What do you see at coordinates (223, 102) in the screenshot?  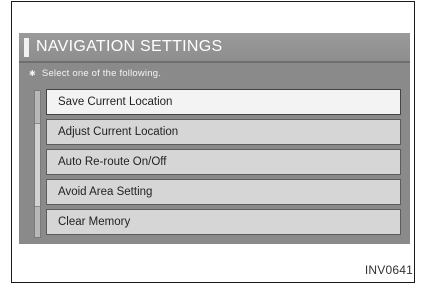 I see `save-current-location-button: Save Current Location` at bounding box center [223, 102].